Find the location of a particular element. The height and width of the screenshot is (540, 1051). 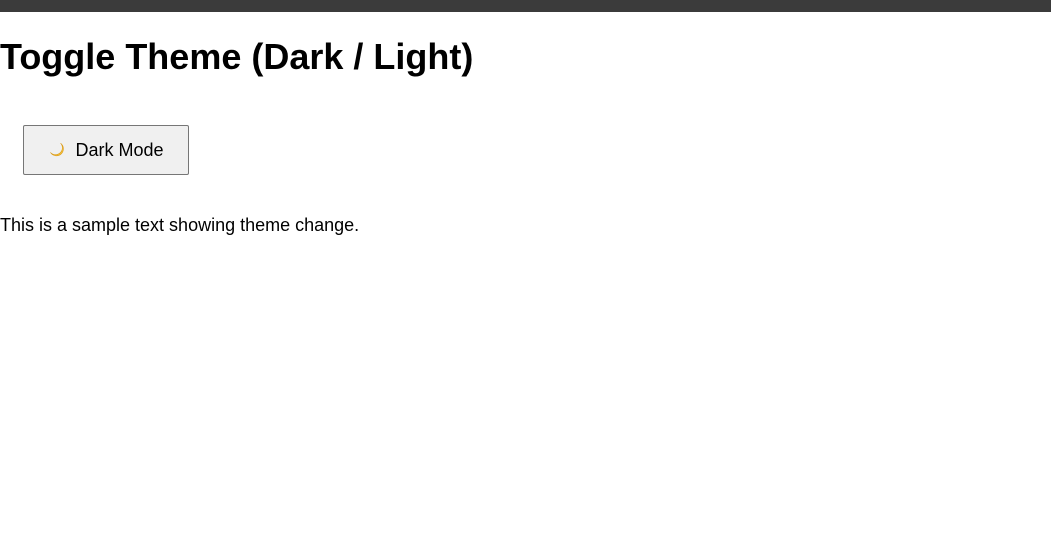

dark-mode-button-label: Dark Mode is located at coordinates (119, 149).